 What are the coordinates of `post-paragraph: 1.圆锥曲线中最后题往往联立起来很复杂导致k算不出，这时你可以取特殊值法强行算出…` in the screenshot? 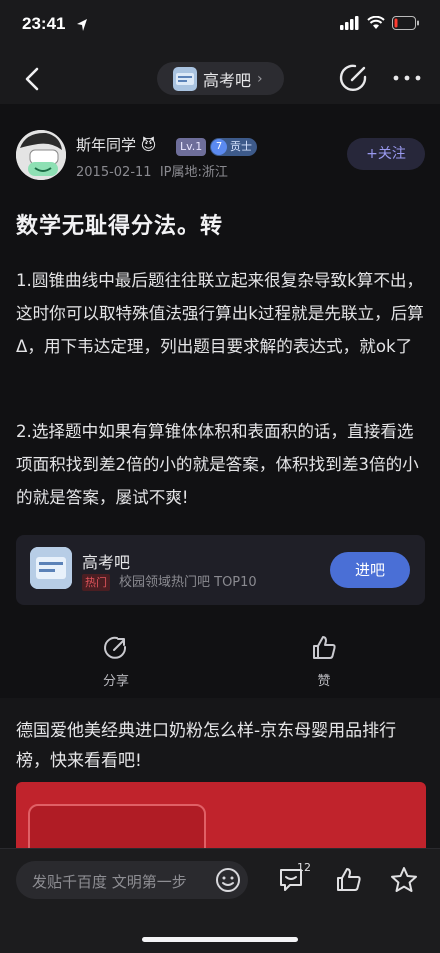 It's located at (220, 313).